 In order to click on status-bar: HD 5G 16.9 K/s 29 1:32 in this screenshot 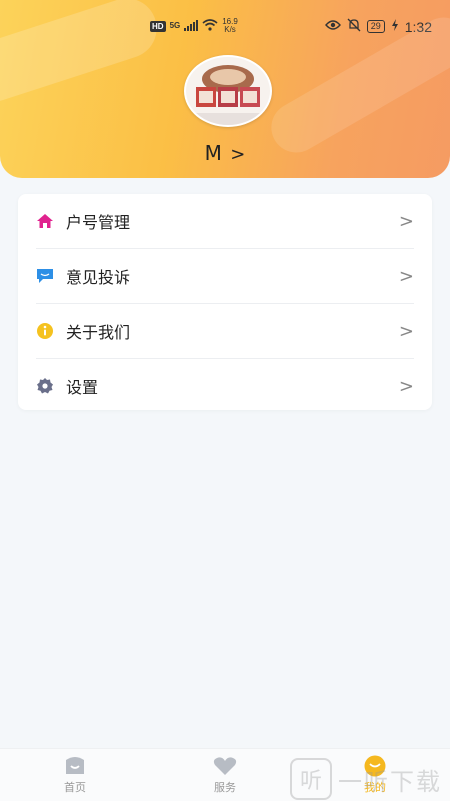, I will do `click(225, 27)`.